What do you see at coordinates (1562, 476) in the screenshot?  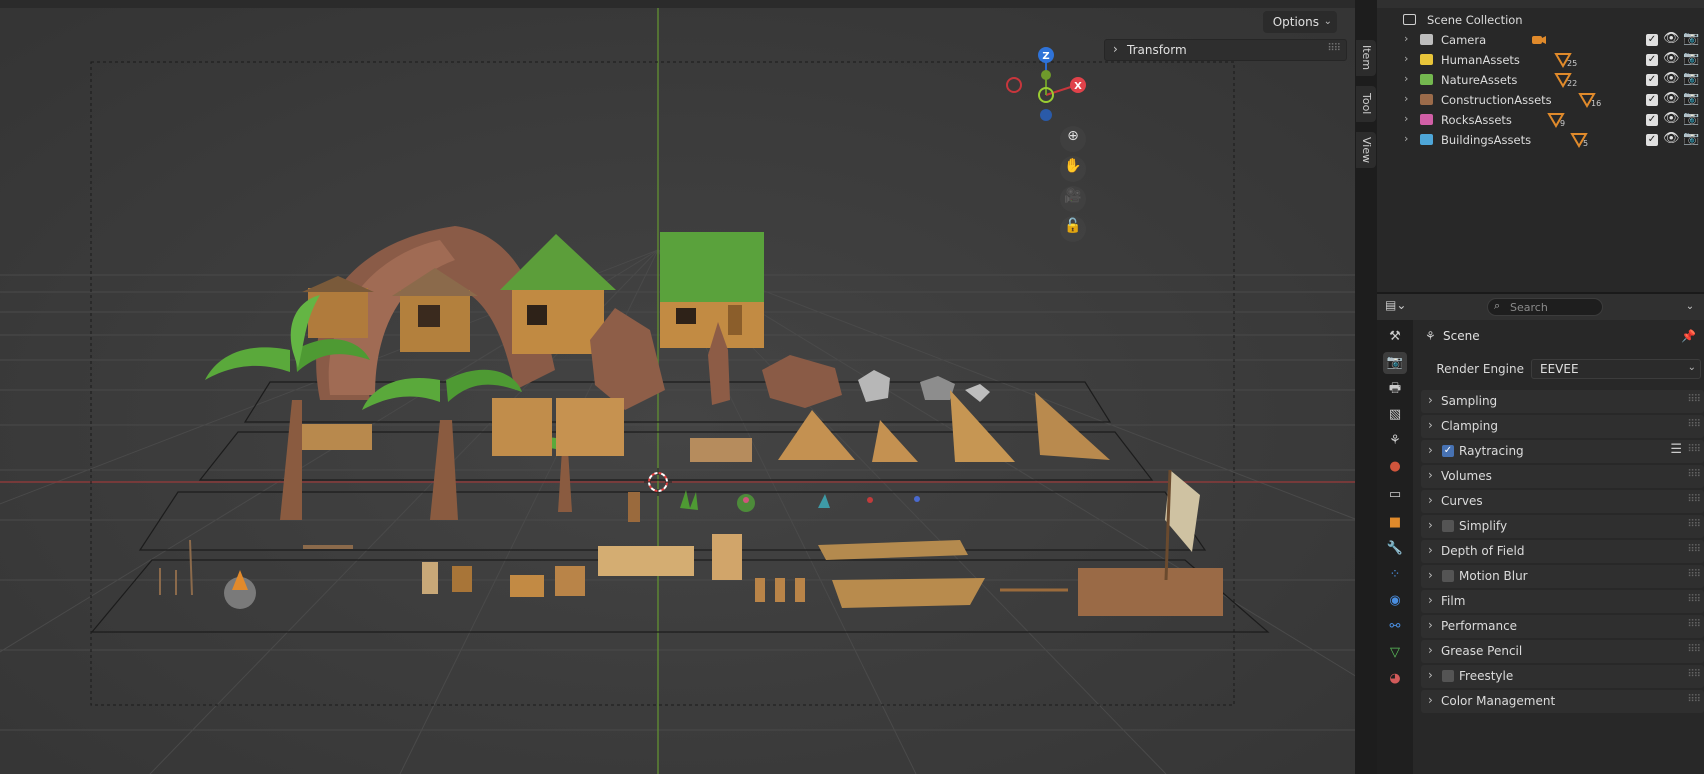 I see `panel-volumes: › Volumes ⠿⠿` at bounding box center [1562, 476].